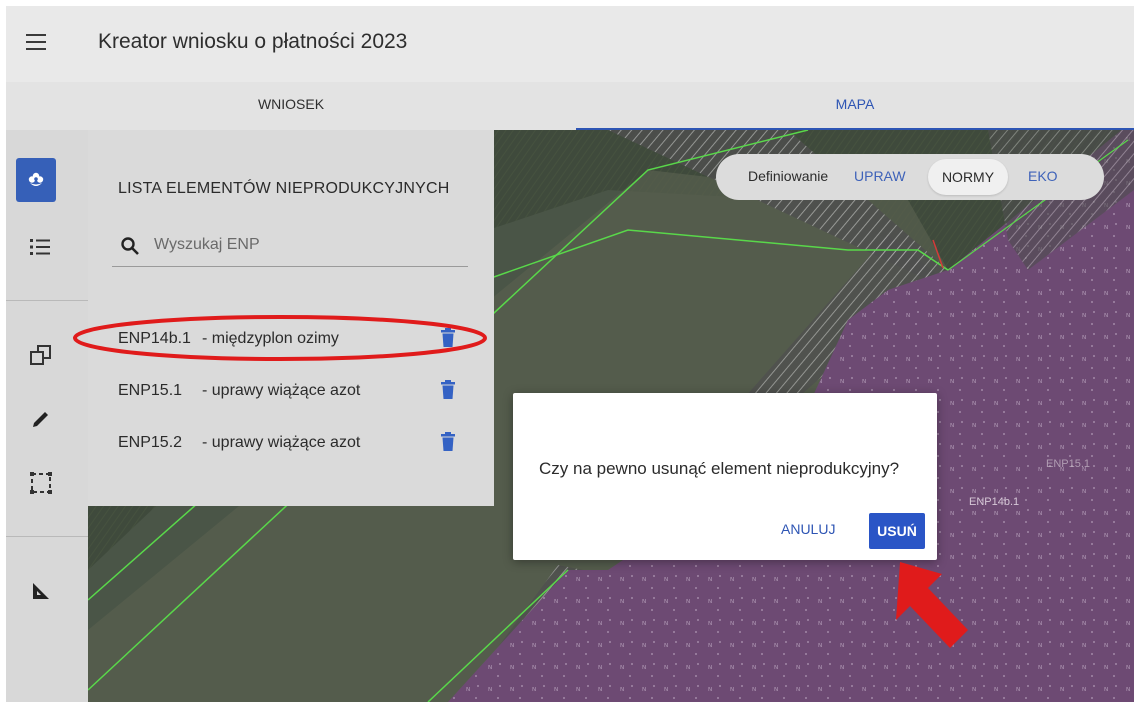  Describe the element at coordinates (1068, 464) in the screenshot. I see `map-parcel-label: ENP15.1` at that location.